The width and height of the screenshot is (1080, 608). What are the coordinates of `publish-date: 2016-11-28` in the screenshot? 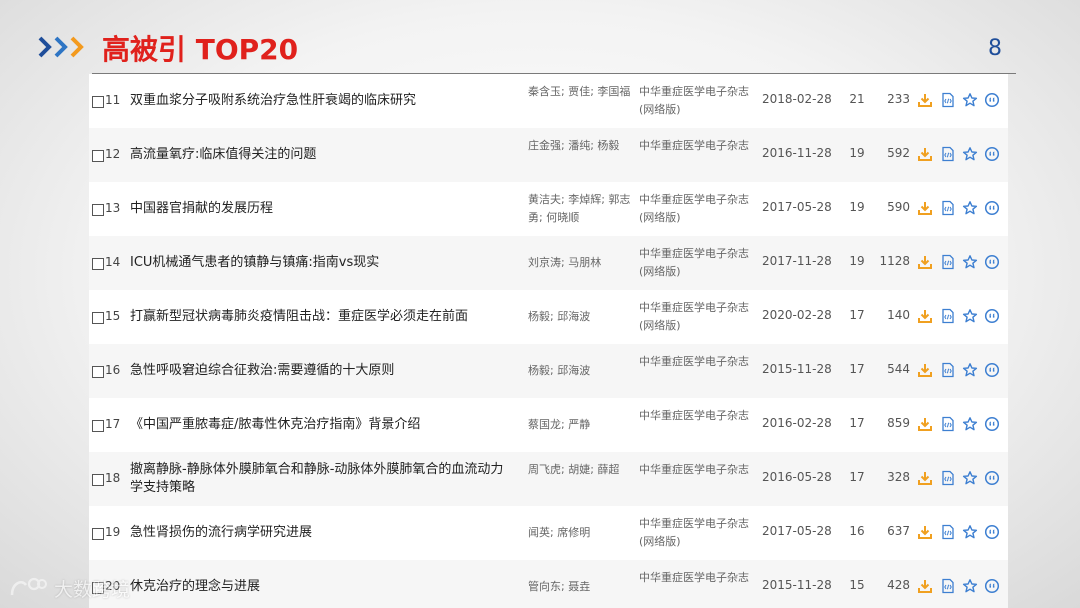 It's located at (797, 153).